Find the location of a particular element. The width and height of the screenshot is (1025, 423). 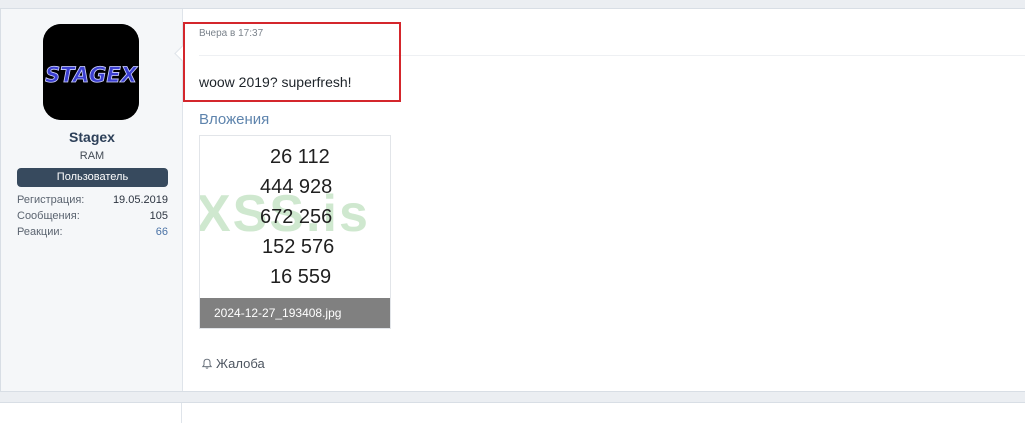

report-link: Жалоба is located at coordinates (233, 363).